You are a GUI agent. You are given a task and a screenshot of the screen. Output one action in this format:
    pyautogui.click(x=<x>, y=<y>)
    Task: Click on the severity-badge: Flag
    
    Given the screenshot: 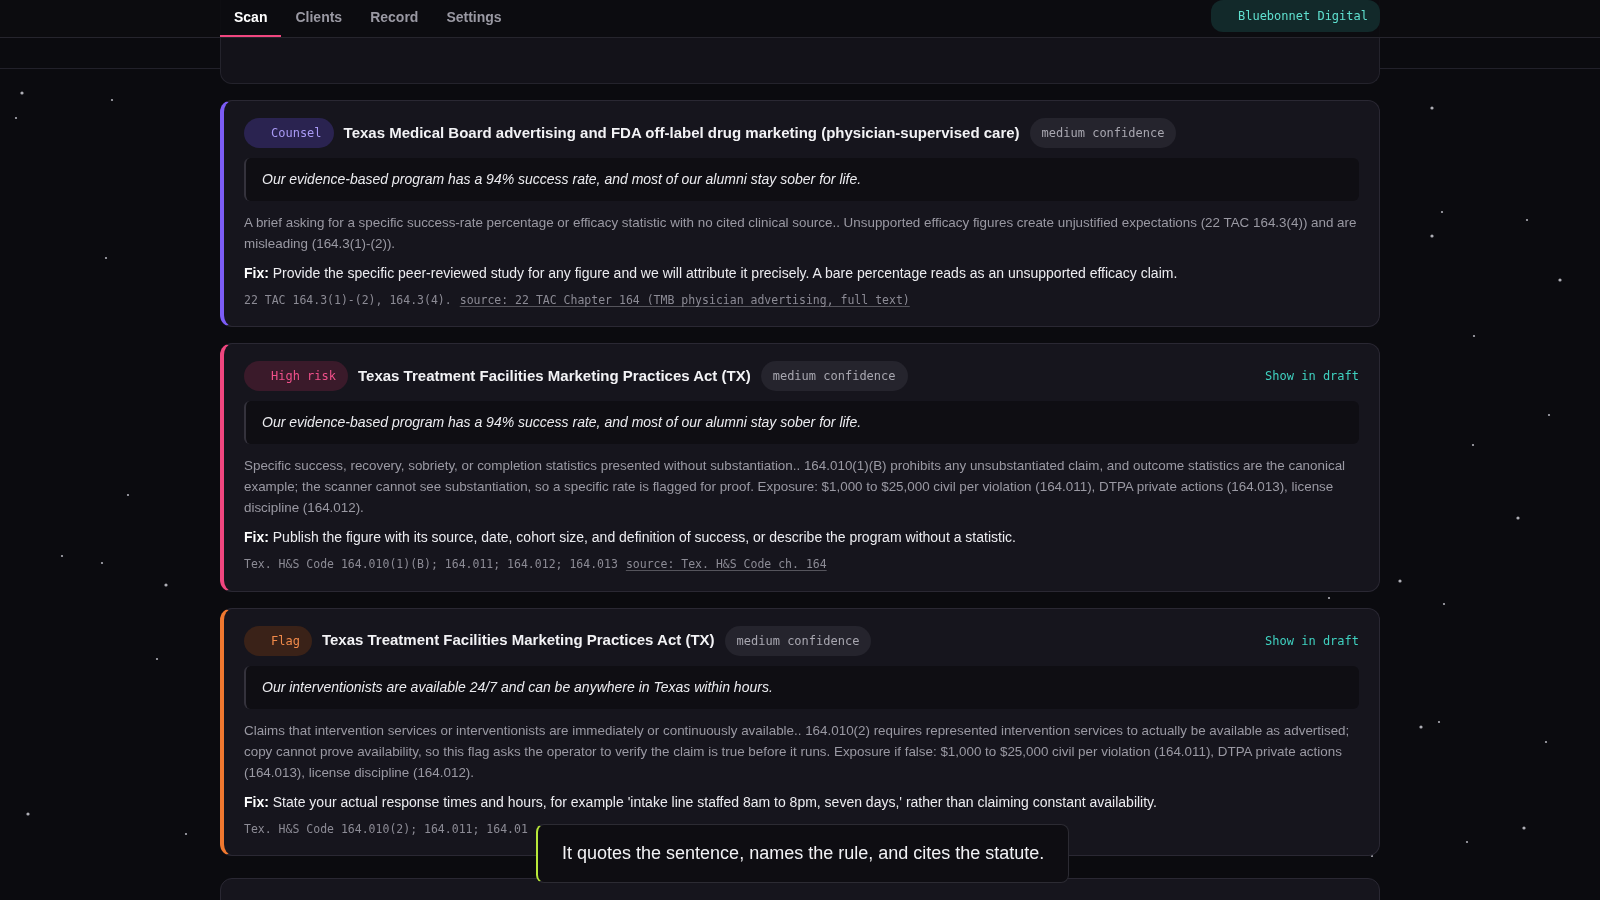 What is the action you would take?
    pyautogui.click(x=278, y=640)
    